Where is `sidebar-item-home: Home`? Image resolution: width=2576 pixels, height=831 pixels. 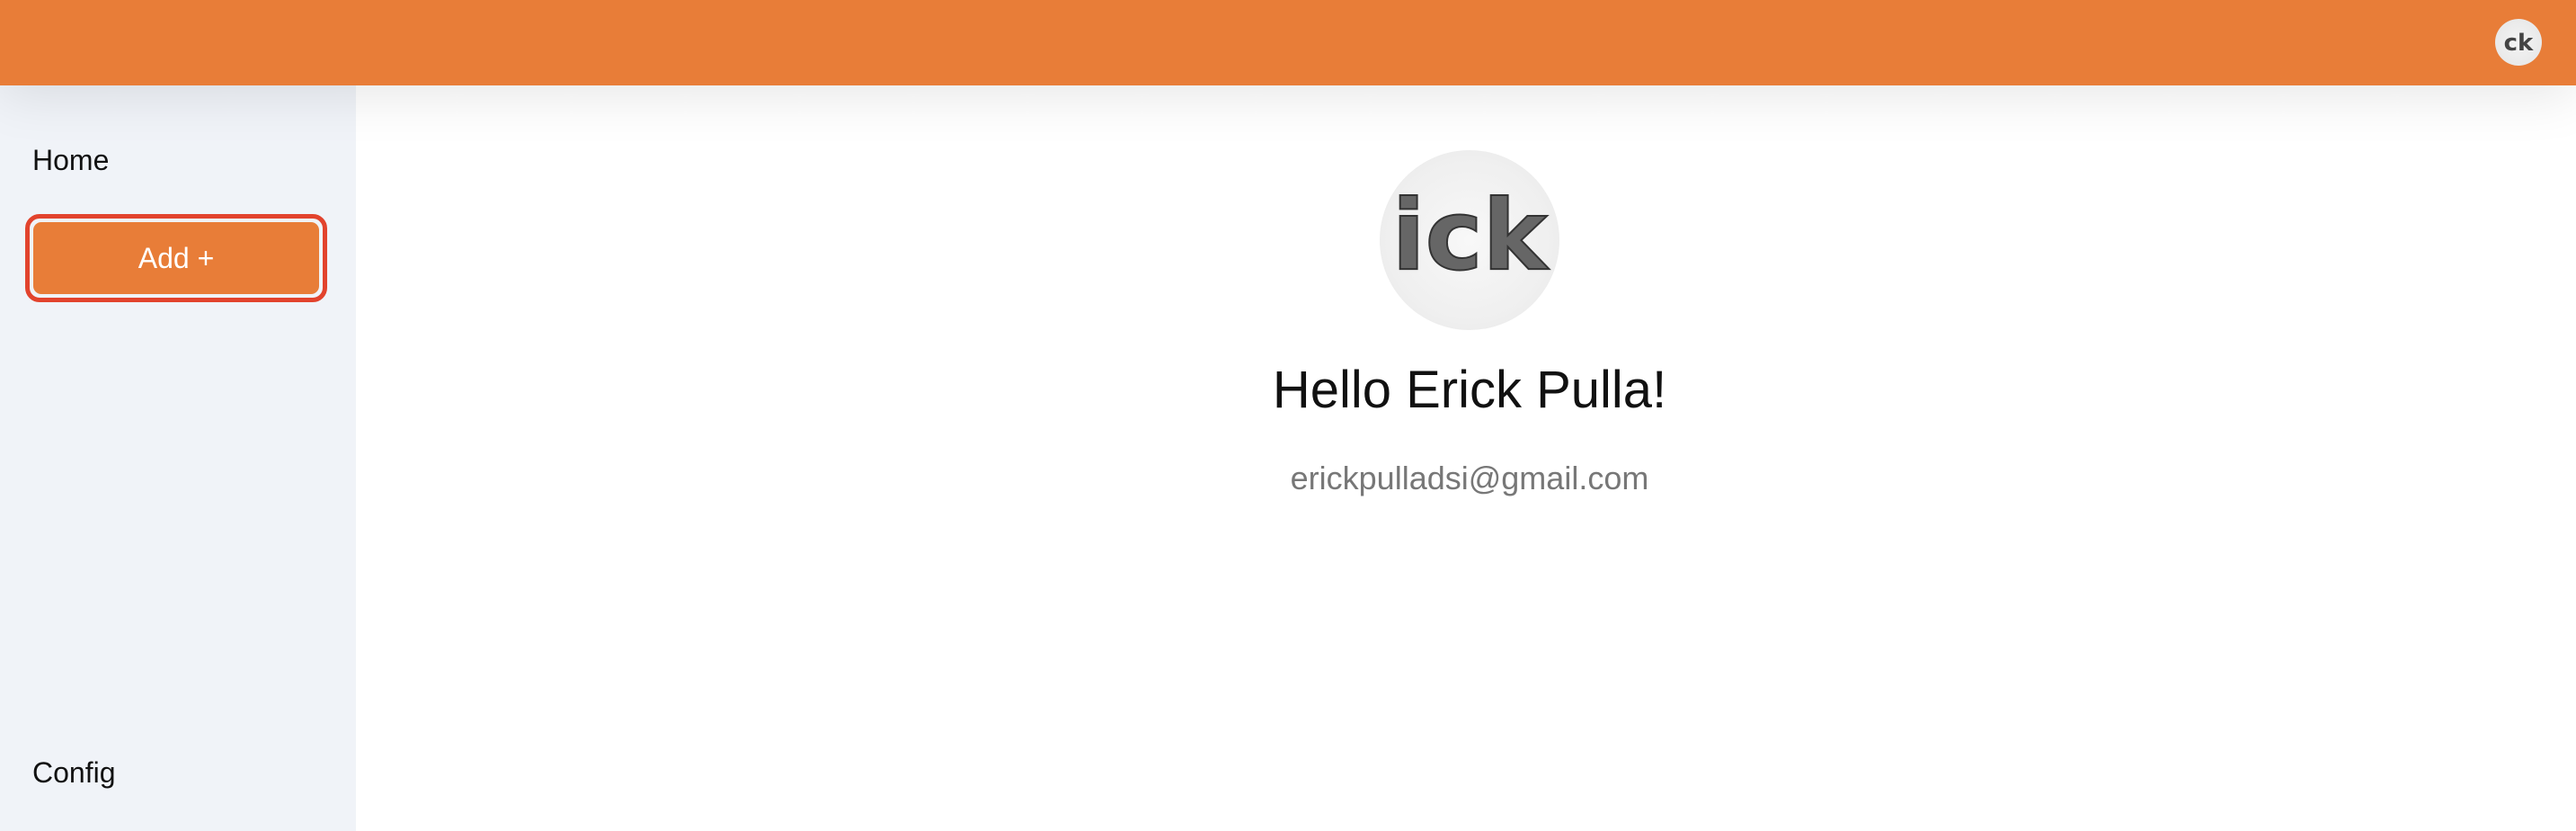
sidebar-item-home: Home is located at coordinates (70, 160).